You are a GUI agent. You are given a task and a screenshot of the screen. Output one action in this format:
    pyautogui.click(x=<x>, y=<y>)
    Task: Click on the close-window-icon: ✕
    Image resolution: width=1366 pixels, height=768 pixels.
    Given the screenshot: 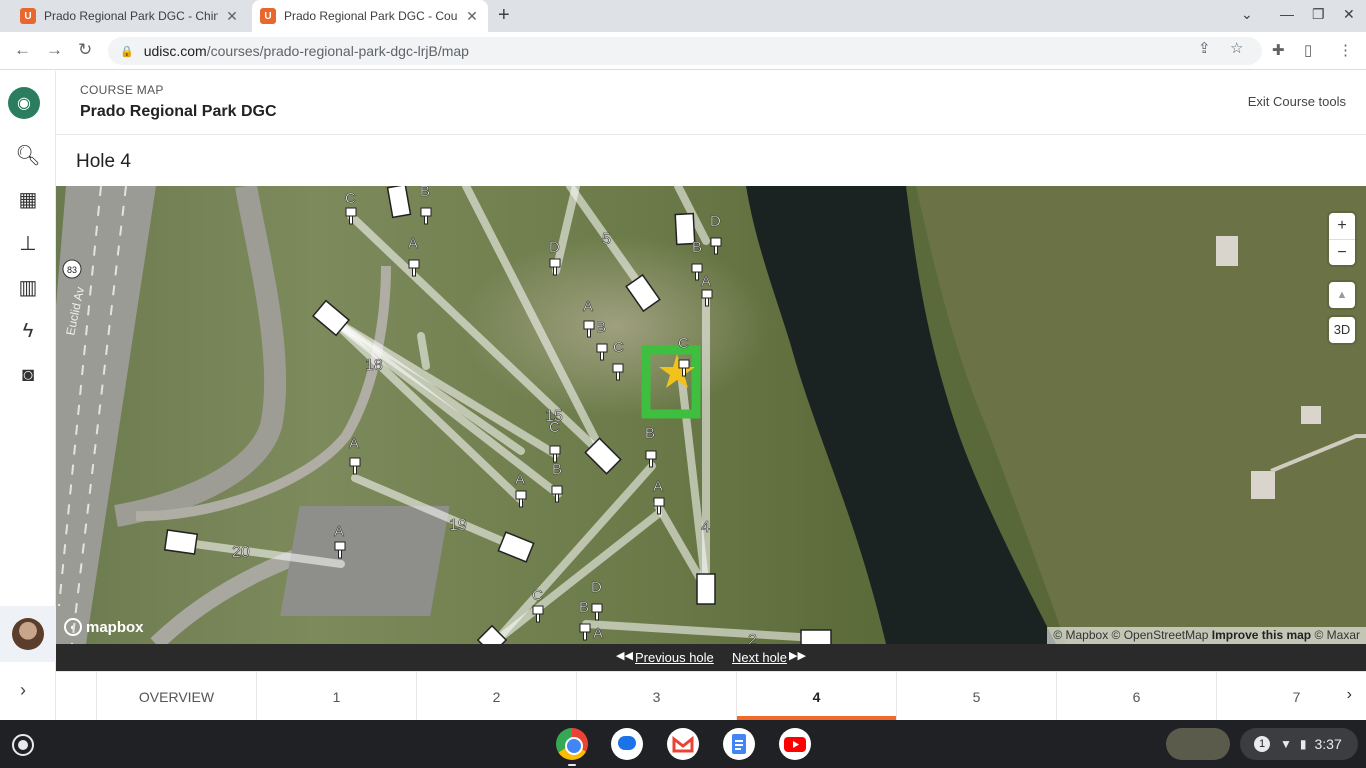 What is the action you would take?
    pyautogui.click(x=1349, y=14)
    